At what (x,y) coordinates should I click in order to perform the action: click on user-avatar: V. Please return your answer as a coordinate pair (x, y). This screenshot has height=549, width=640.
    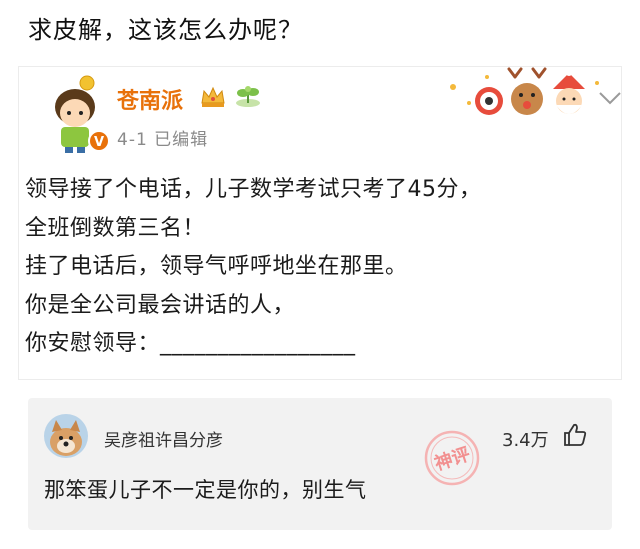
    Looking at the image, I should click on (75, 113).